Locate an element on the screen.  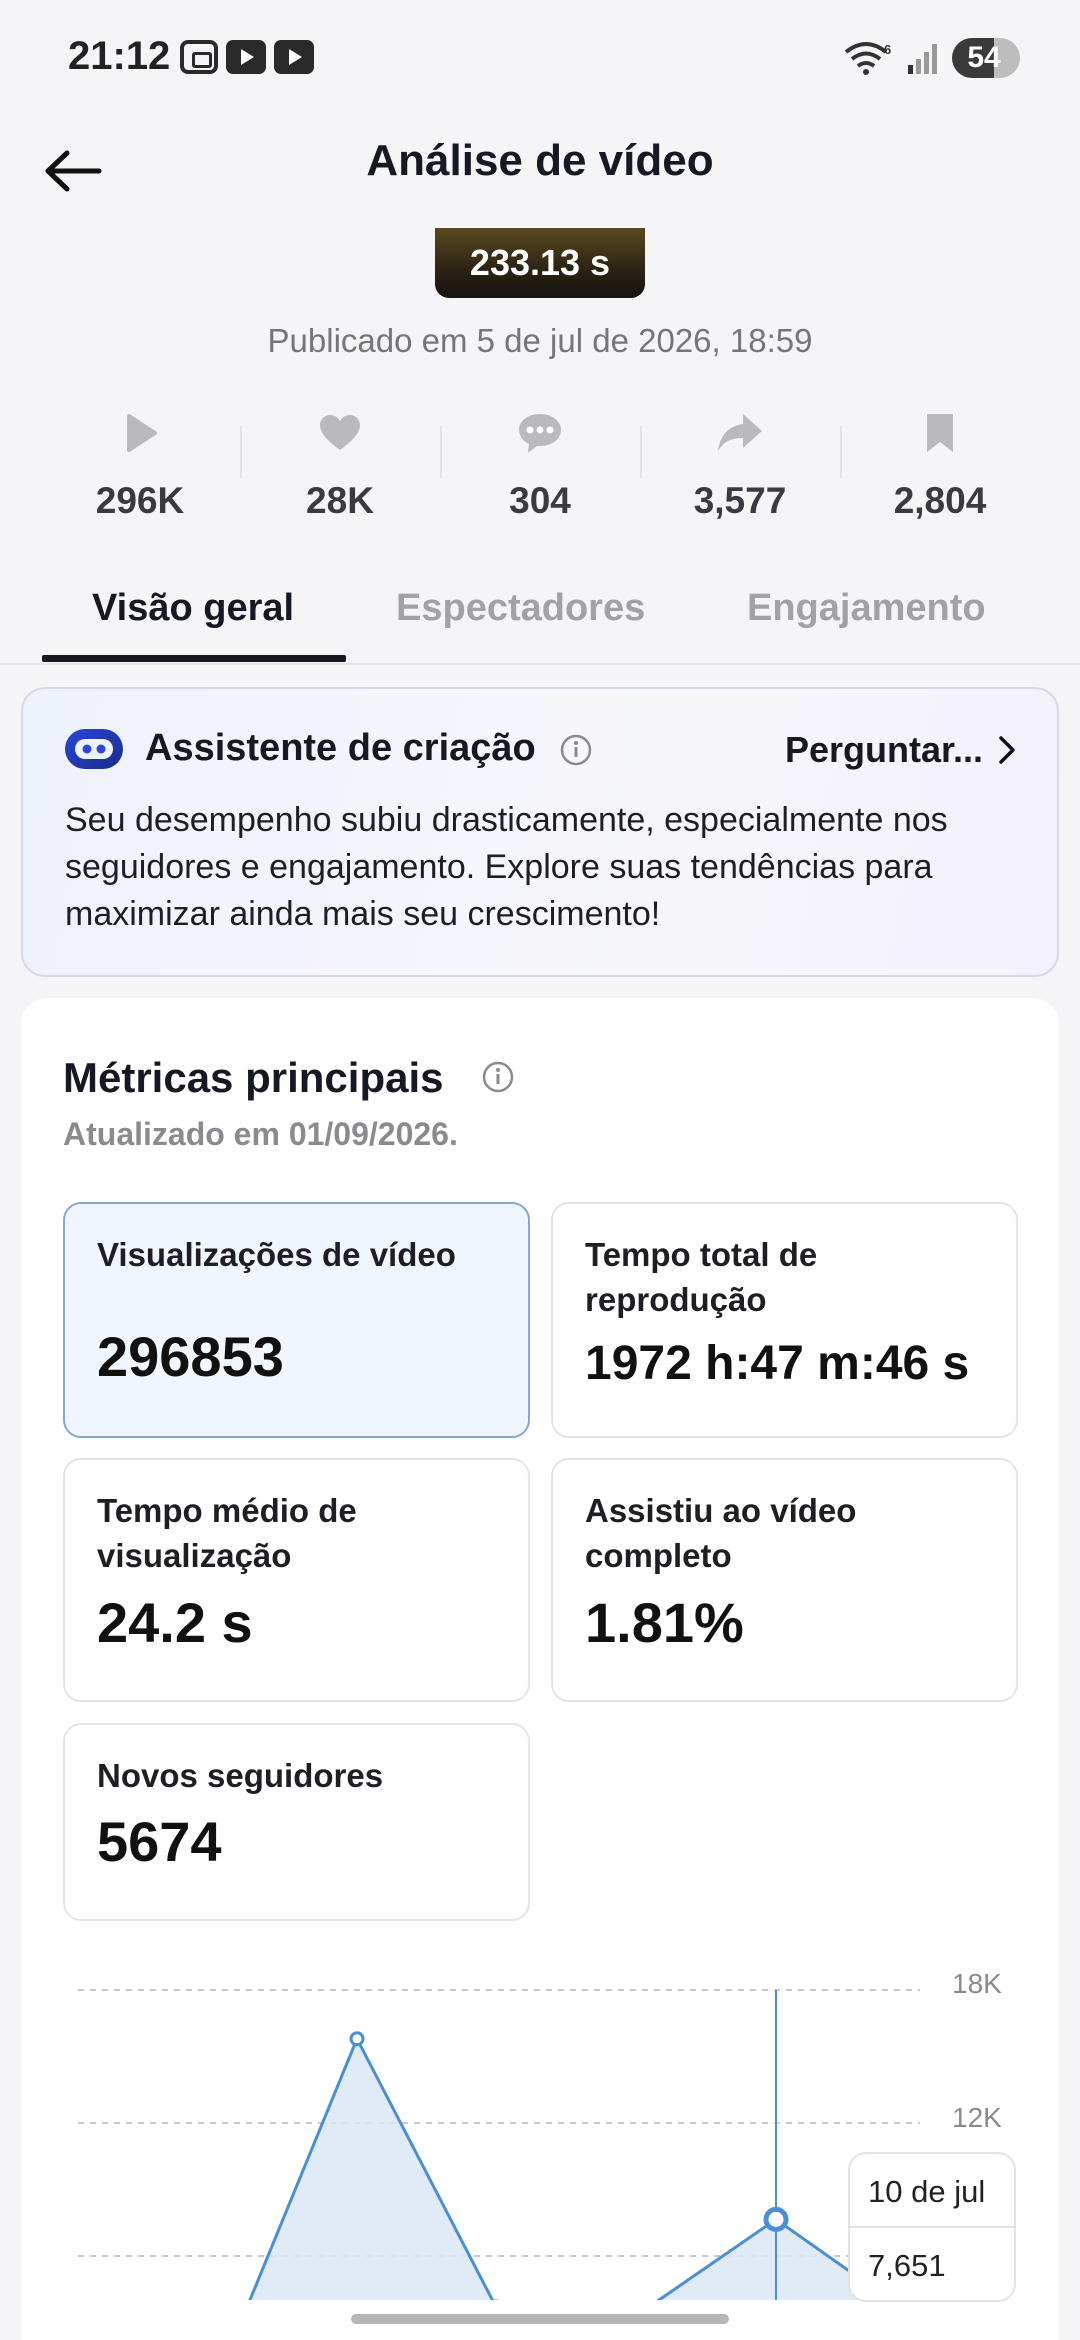
tab-viewers: Espectadores is located at coordinates (520, 608).